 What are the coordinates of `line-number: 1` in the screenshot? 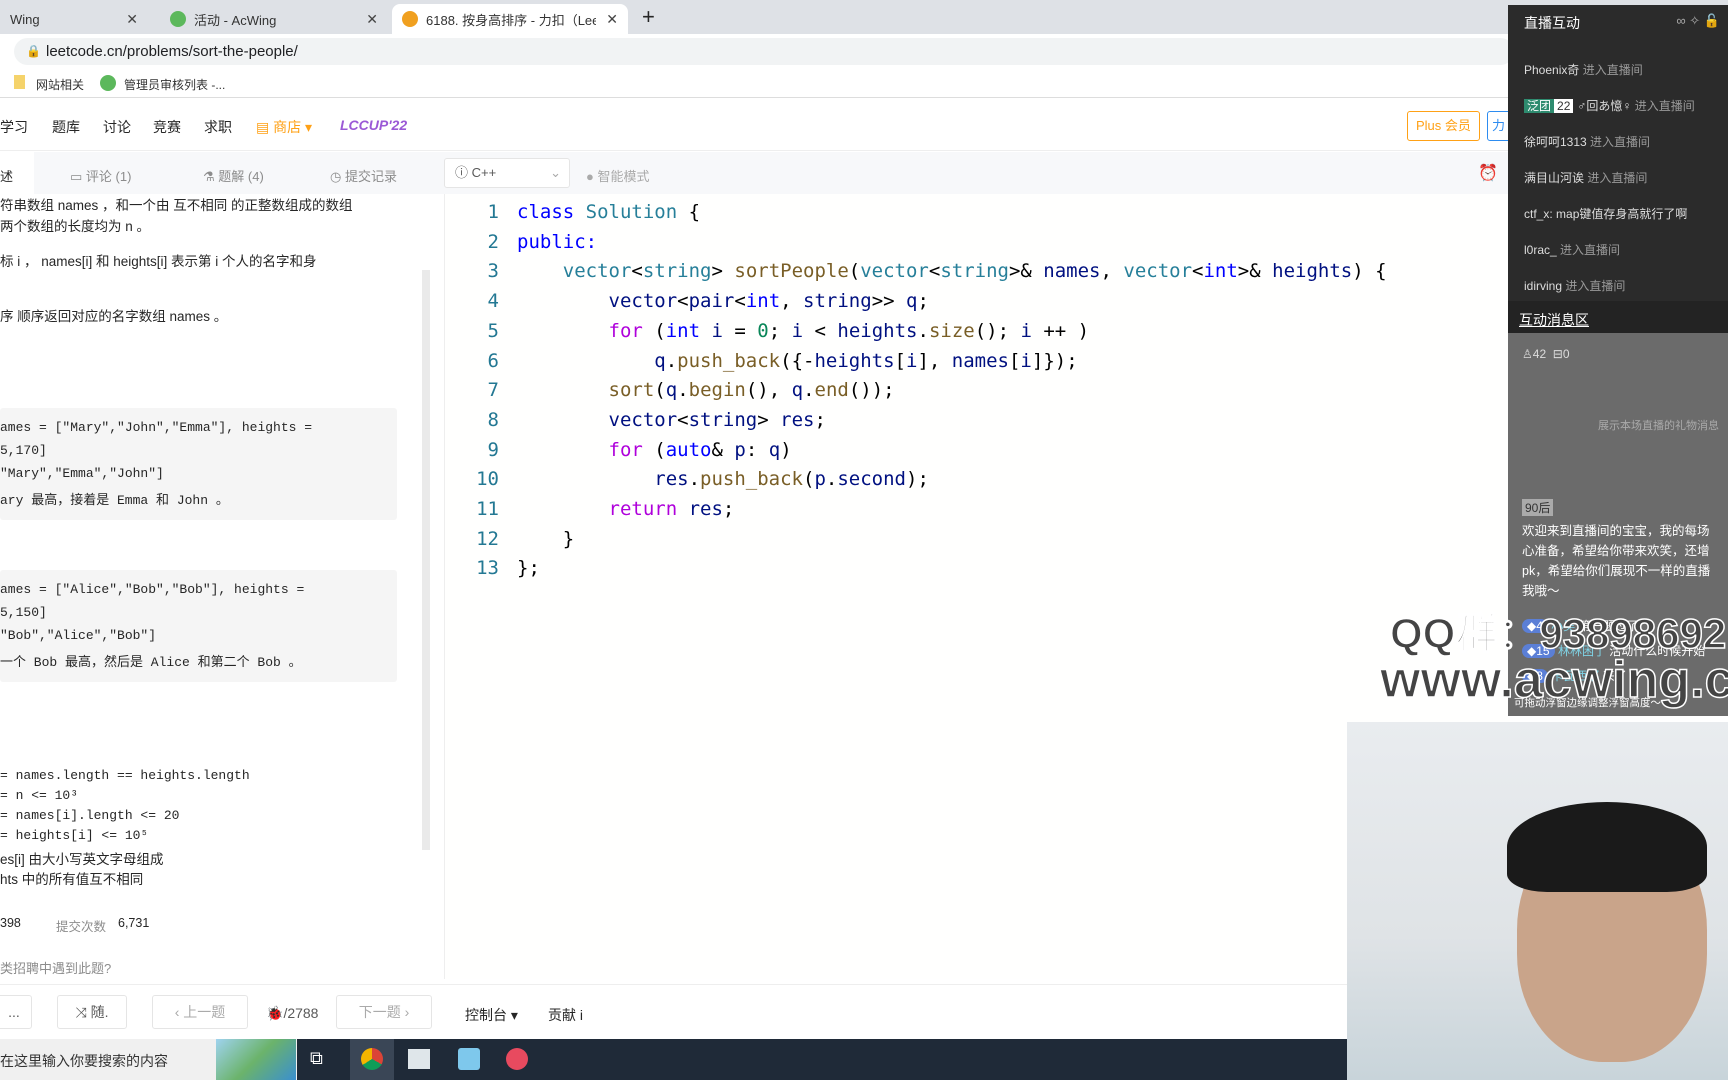 It's located at (493, 212).